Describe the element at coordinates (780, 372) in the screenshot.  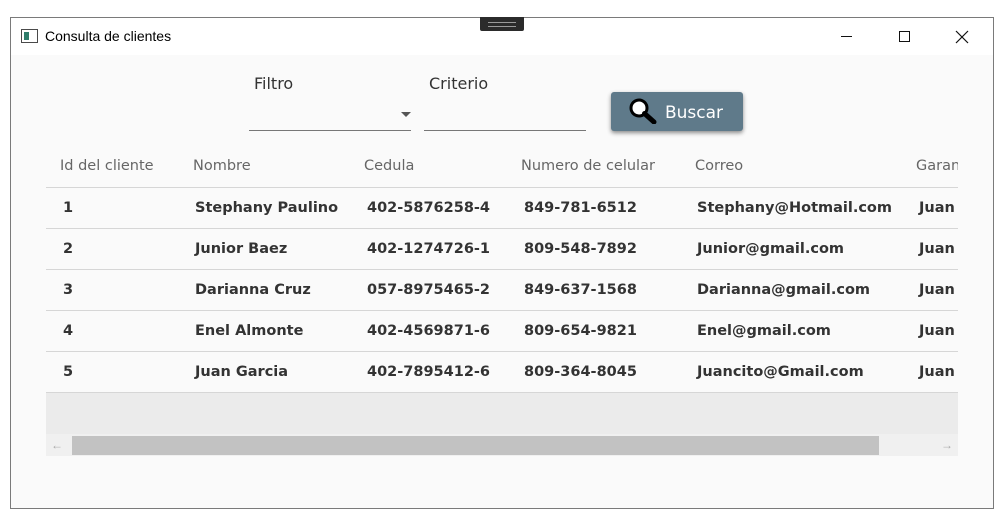
I see `cell-correo: Juancito@Gmail.com` at that location.